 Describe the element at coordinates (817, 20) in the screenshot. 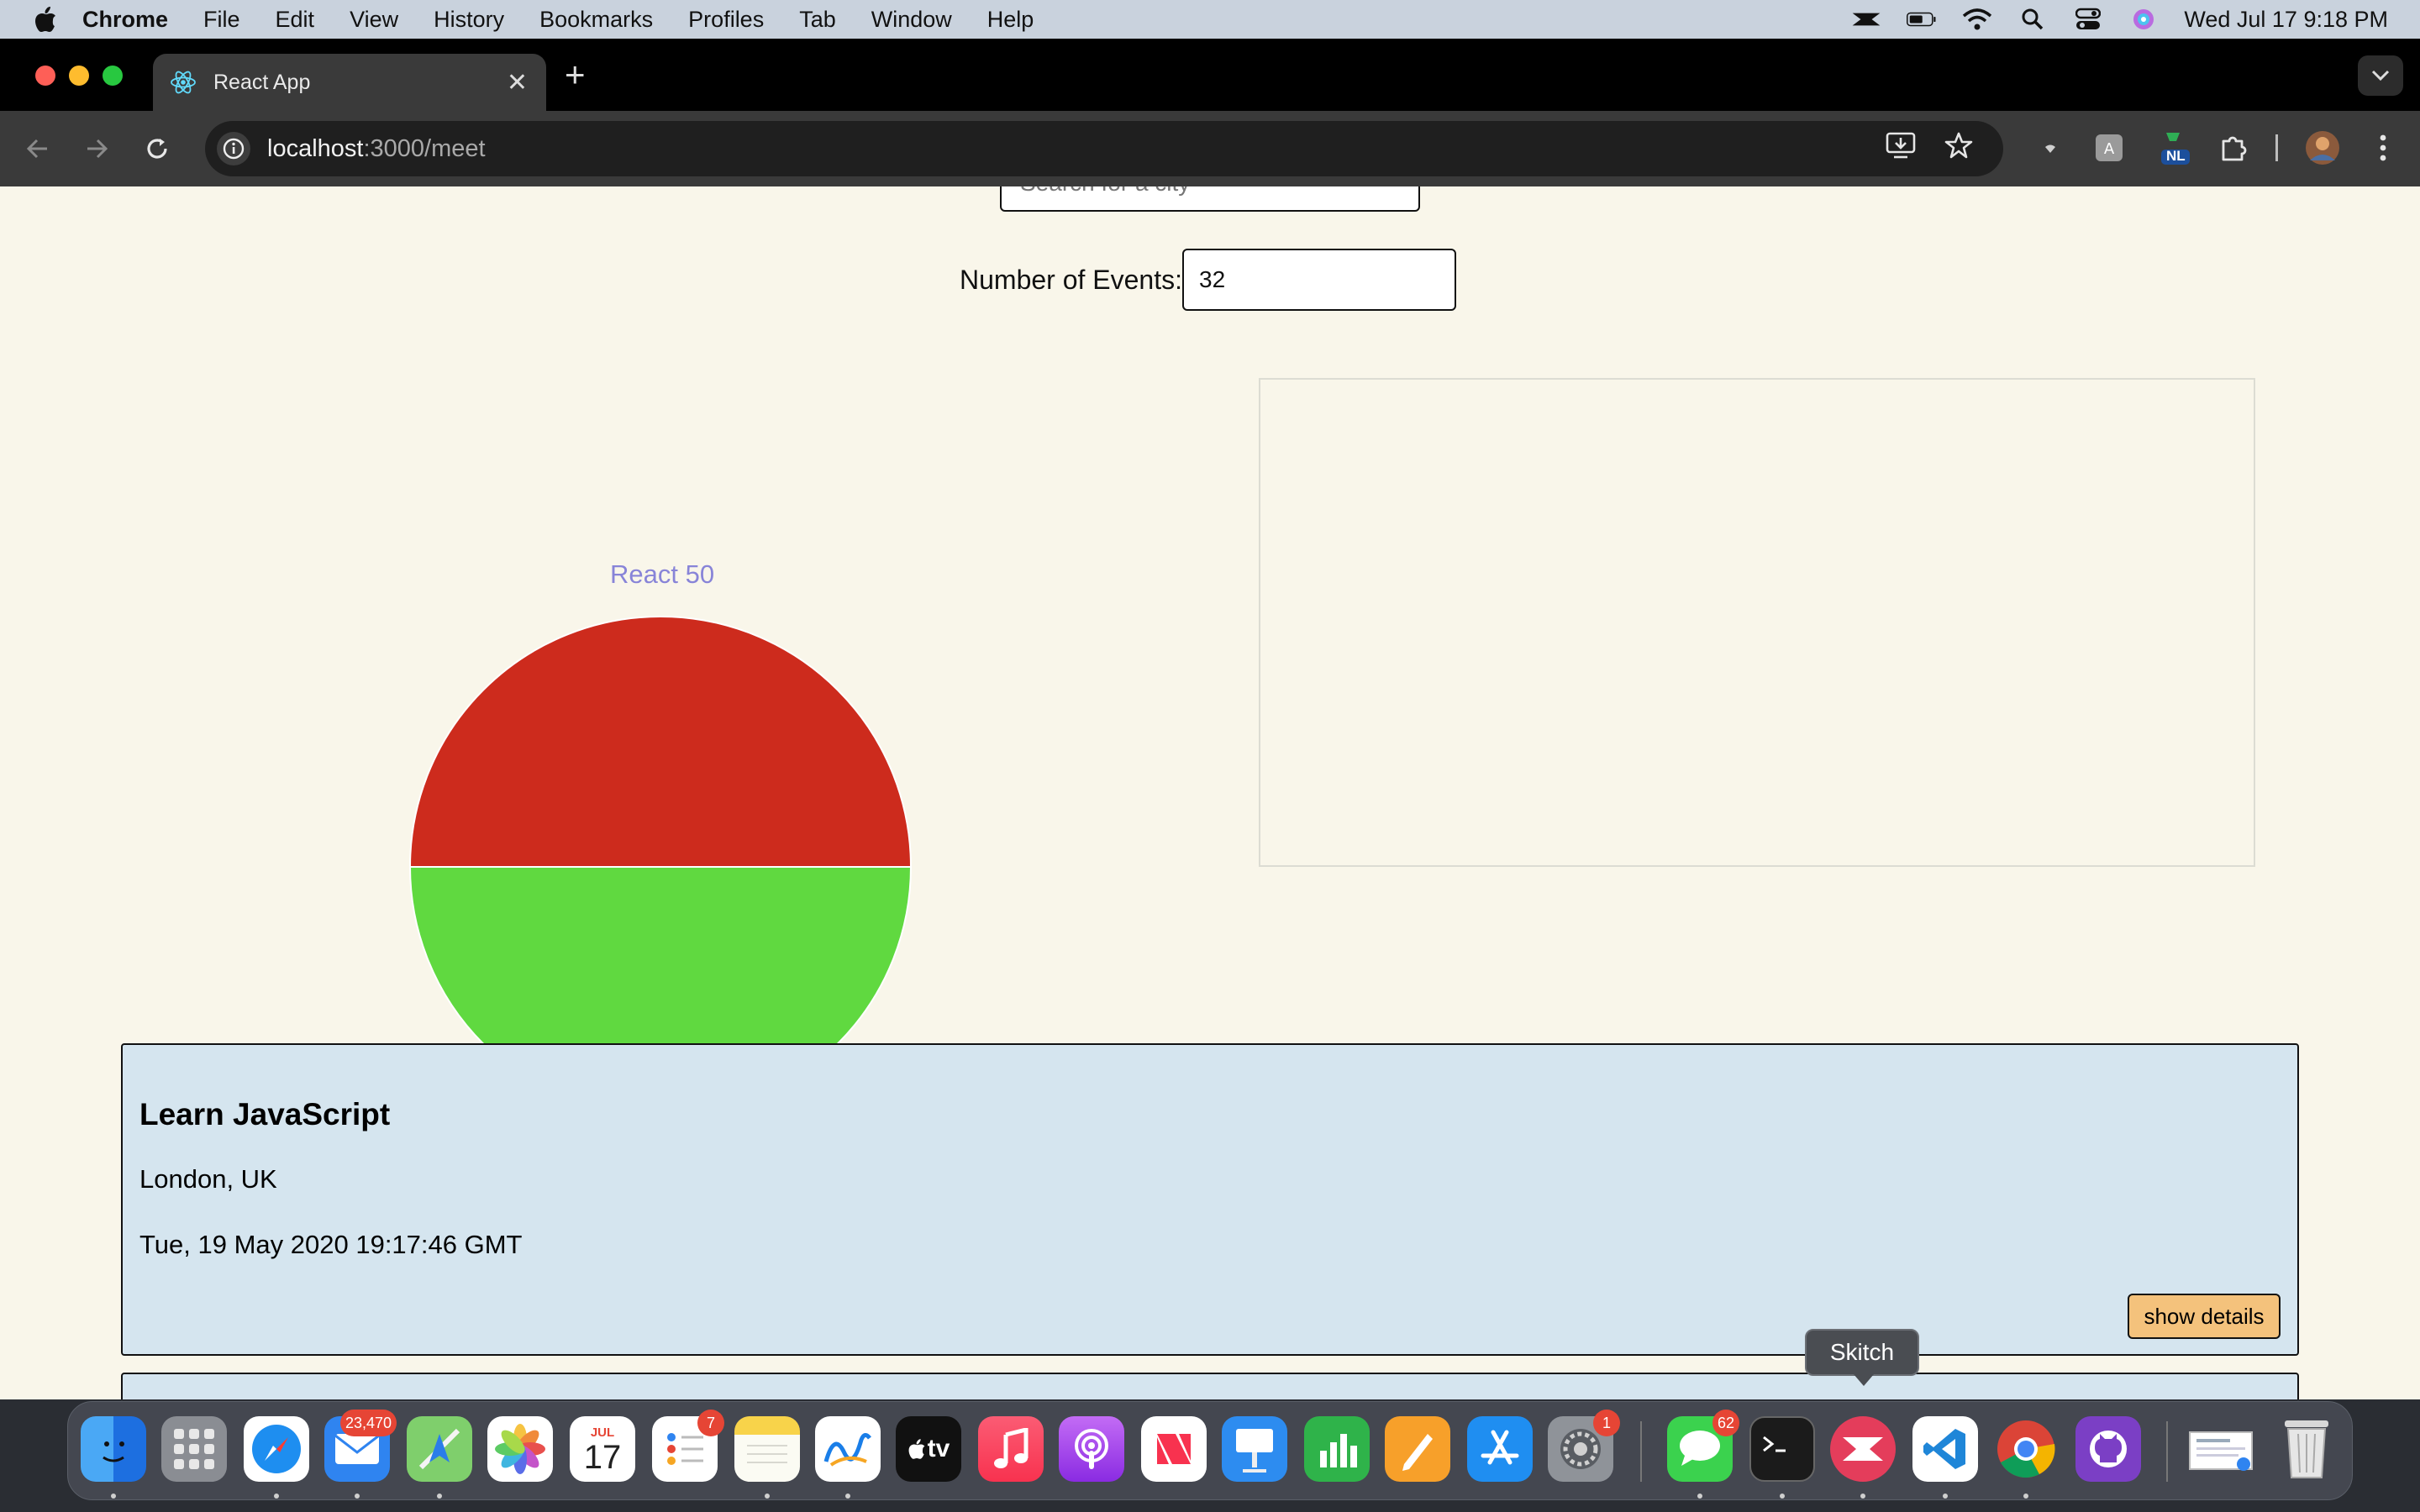

I see `menu-tab: Tab` at that location.